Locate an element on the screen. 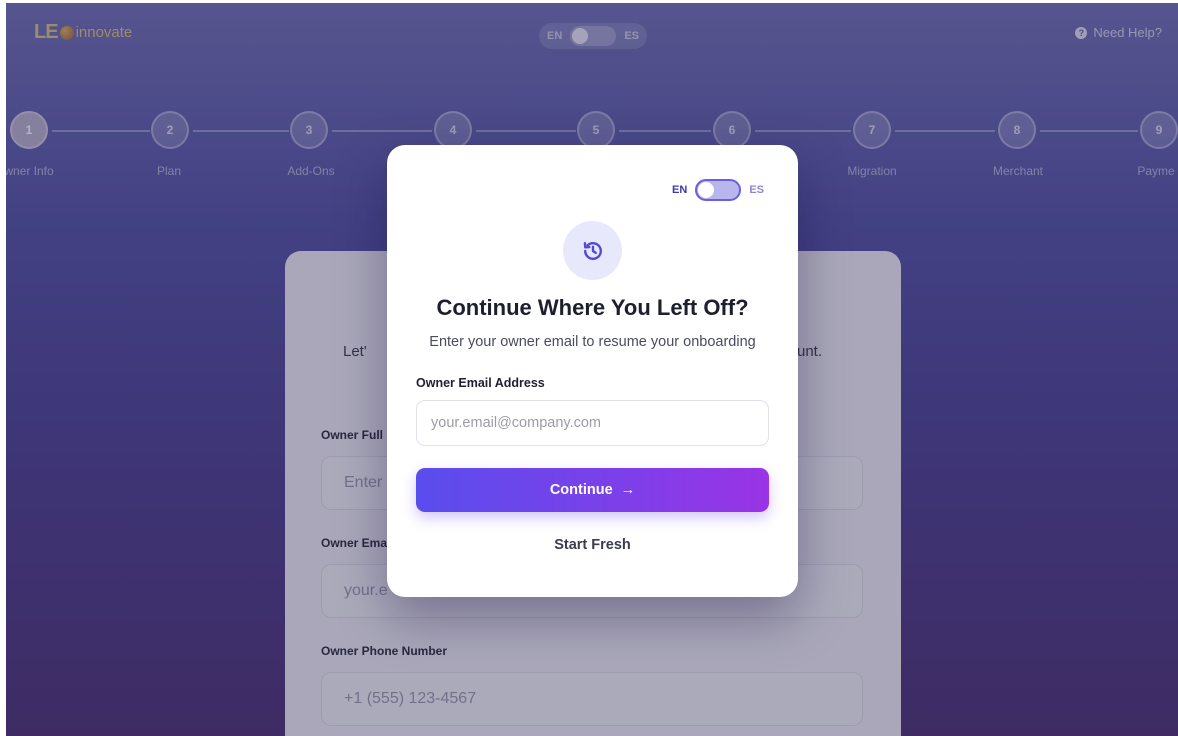  lang-en-label: EN is located at coordinates (680, 190).